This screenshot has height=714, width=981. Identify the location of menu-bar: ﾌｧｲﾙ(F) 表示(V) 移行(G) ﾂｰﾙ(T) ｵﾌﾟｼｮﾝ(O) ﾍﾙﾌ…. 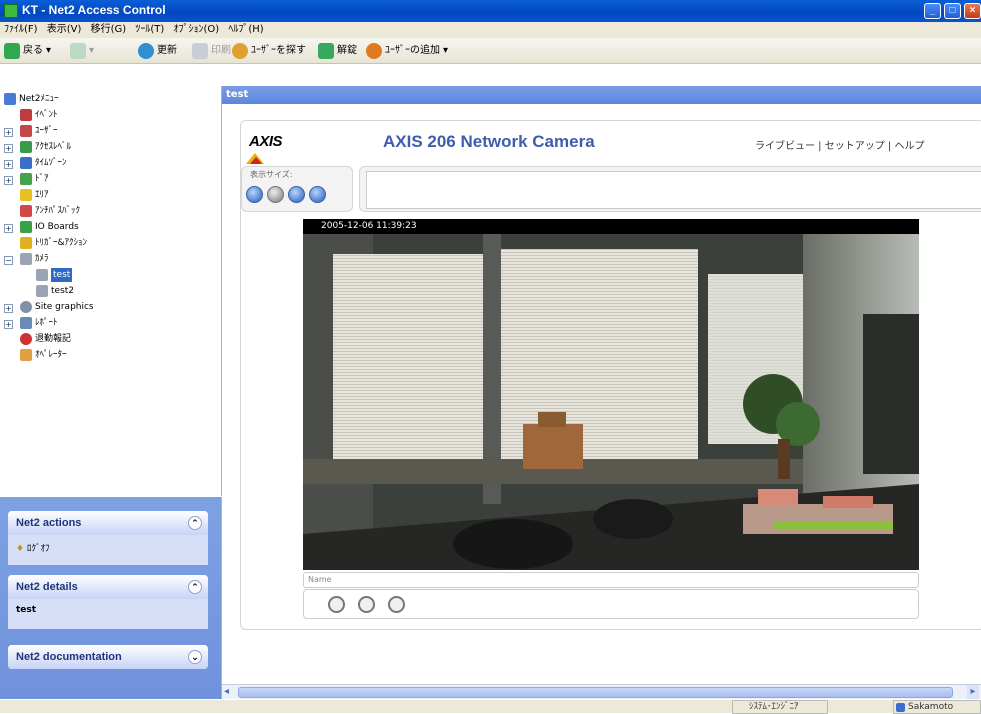
(490, 30).